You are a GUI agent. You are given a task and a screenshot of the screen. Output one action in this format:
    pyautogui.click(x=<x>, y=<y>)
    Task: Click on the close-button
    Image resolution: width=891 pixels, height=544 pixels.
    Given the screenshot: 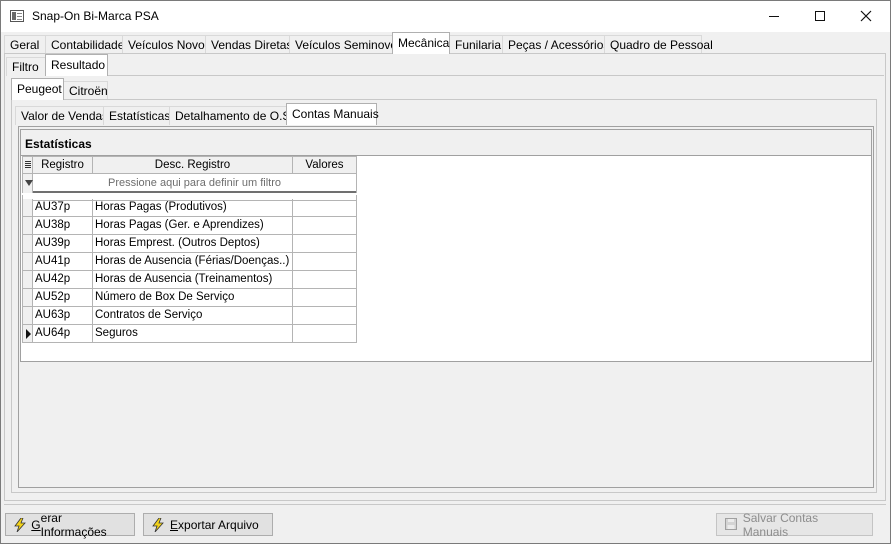 What is the action you would take?
    pyautogui.click(x=866, y=16)
    